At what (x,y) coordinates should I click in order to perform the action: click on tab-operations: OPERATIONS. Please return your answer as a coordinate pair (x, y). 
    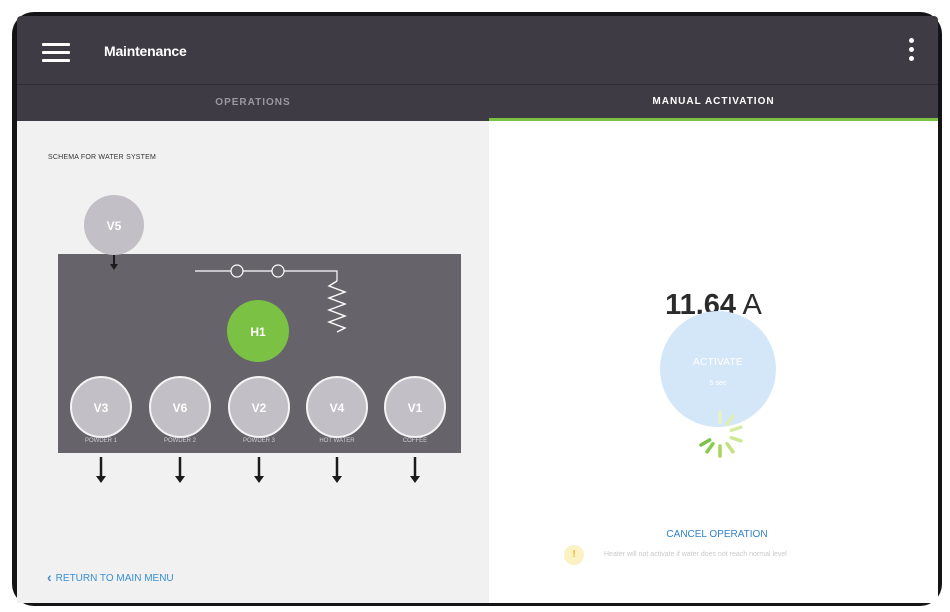
    Looking at the image, I should click on (253, 103).